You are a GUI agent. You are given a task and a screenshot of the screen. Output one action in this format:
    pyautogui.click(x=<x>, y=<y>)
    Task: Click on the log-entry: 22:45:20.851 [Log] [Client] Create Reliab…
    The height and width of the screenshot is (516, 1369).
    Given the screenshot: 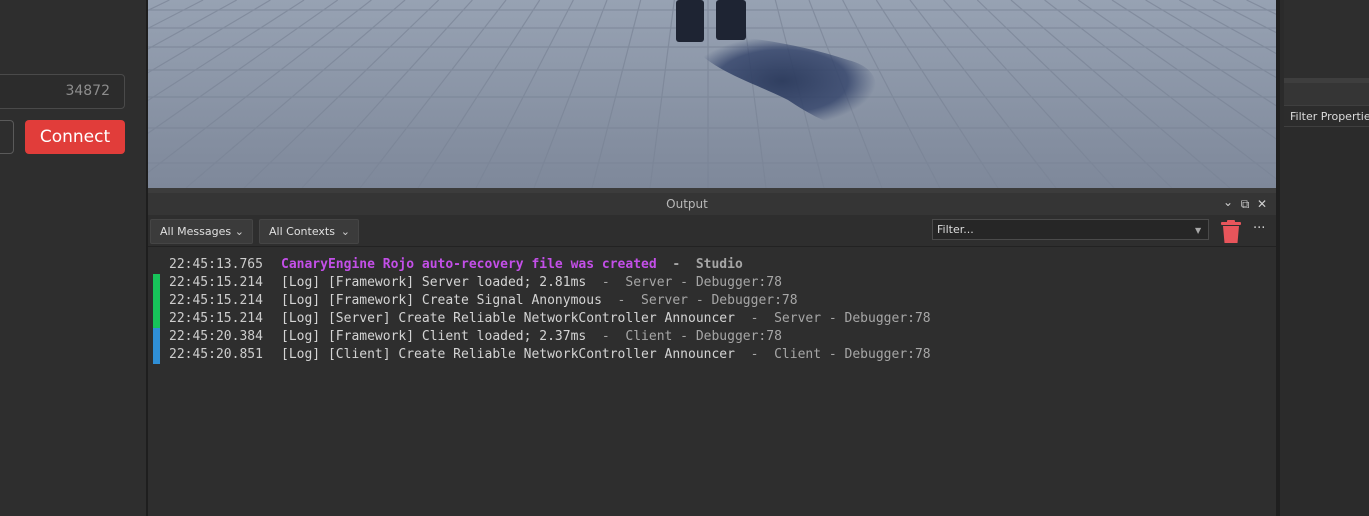 What is the action you would take?
    pyautogui.click(x=712, y=355)
    